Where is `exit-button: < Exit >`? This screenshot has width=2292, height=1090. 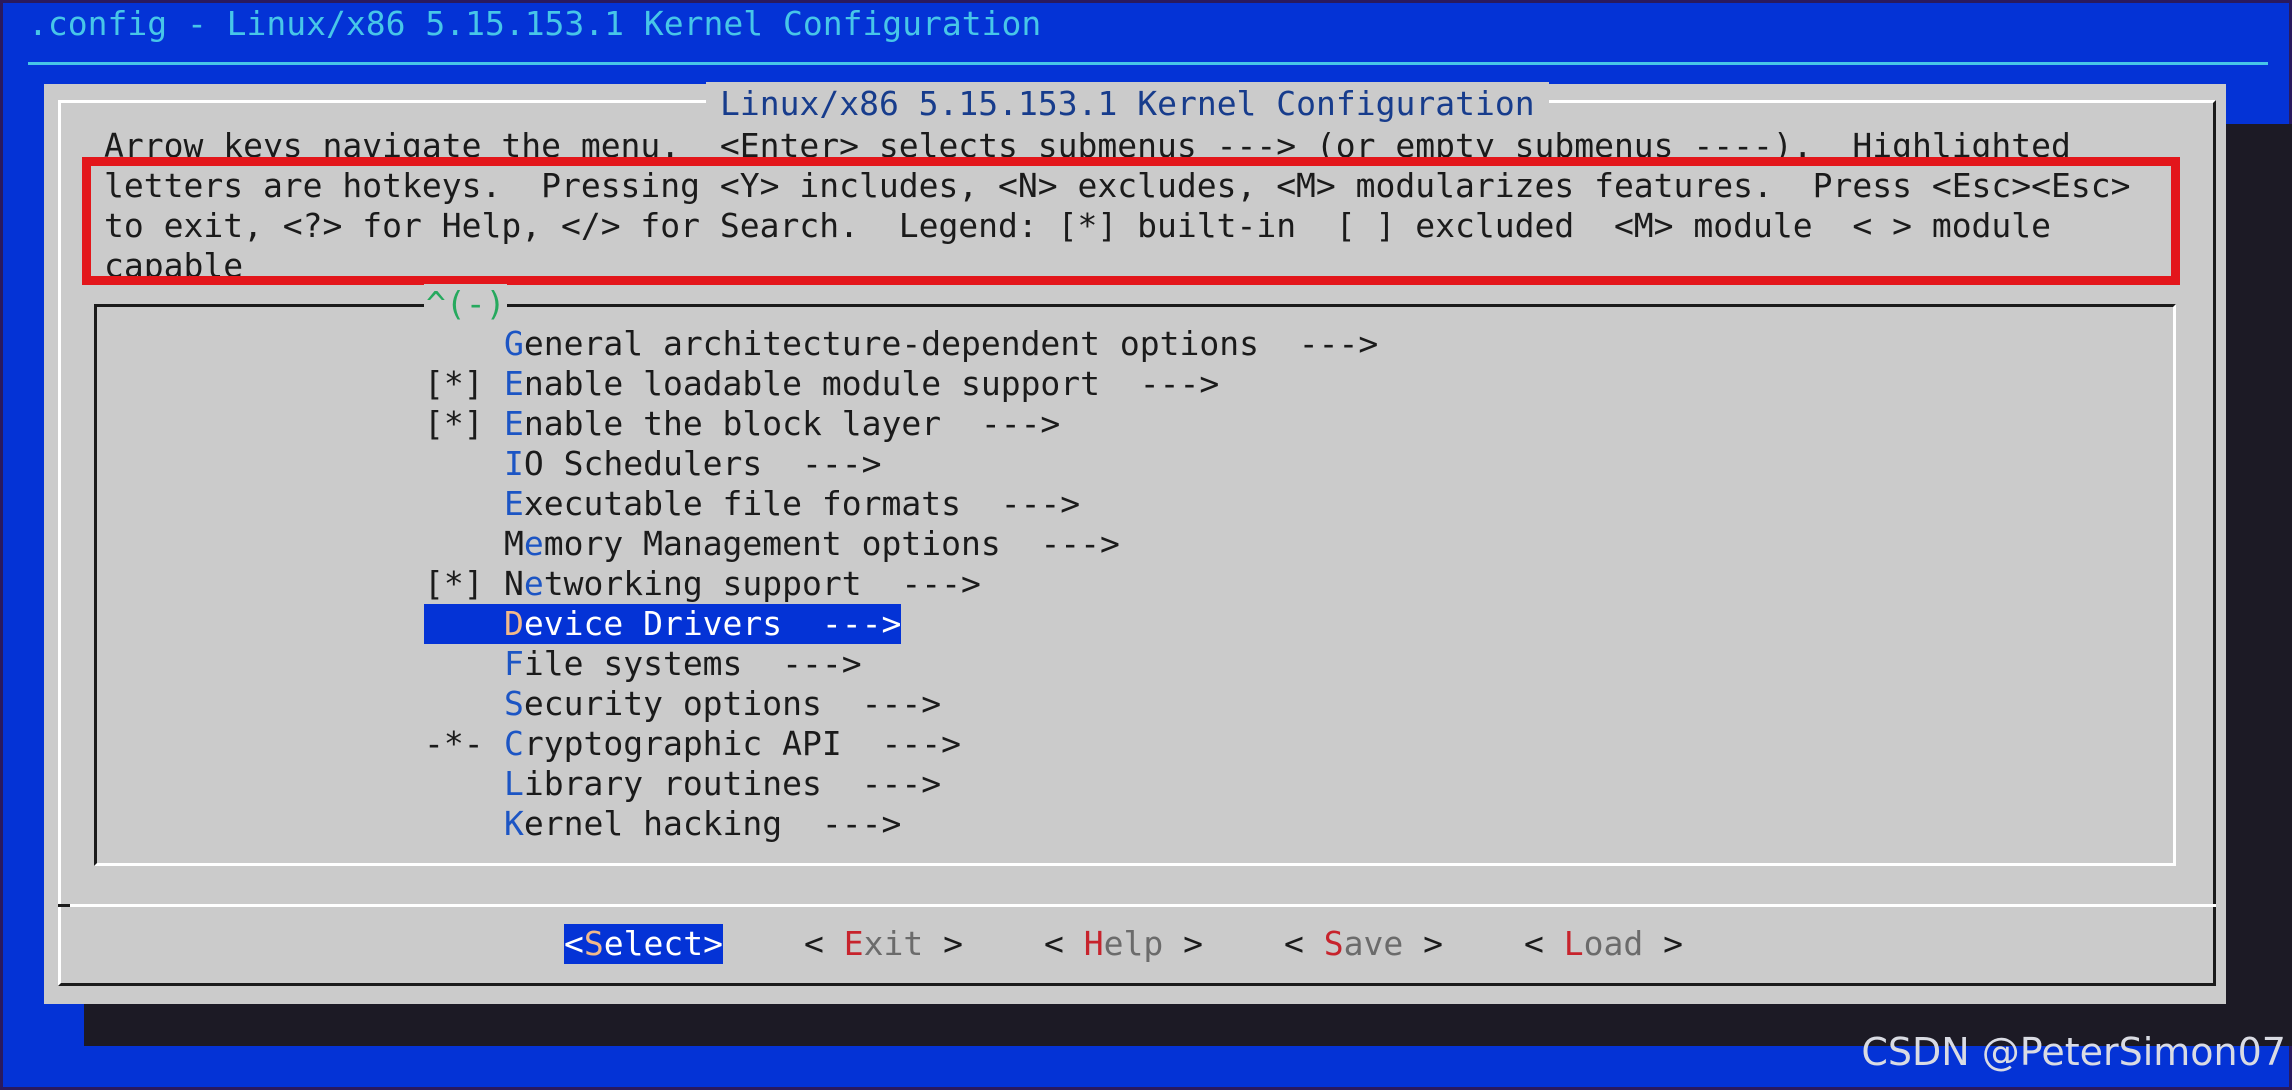 exit-button: < Exit > is located at coordinates (883, 944).